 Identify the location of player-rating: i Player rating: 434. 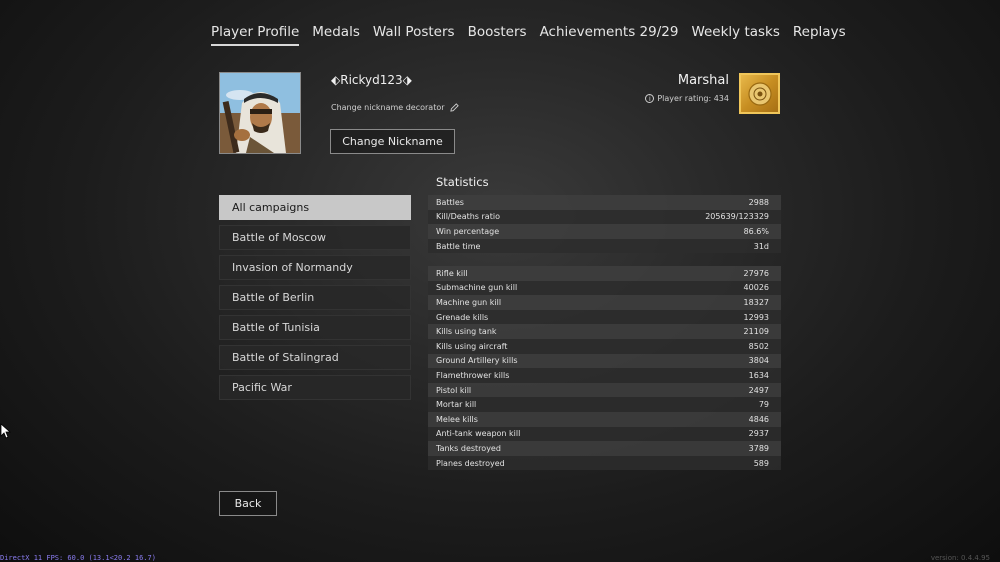
(687, 98).